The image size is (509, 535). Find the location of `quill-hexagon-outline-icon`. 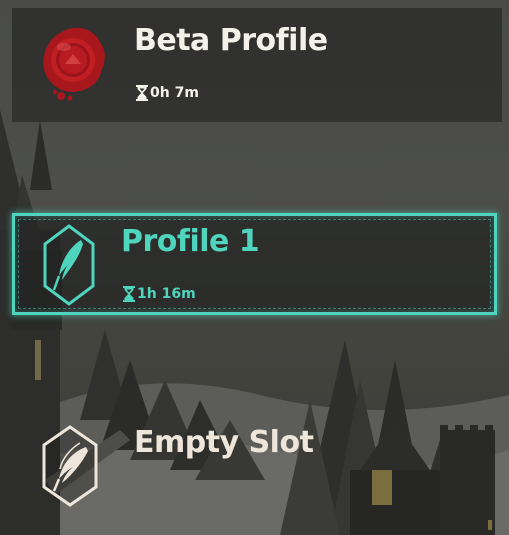

quill-hexagon-outline-icon is located at coordinates (70, 466).